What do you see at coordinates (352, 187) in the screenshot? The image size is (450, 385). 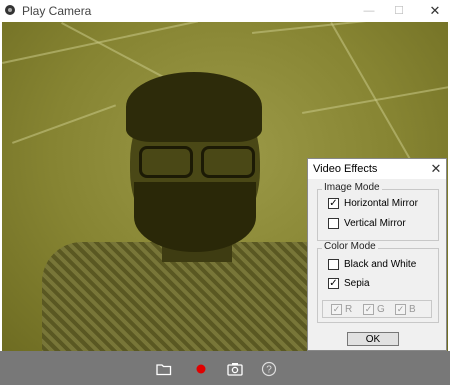 I see `image-mode-label: Image Mode` at bounding box center [352, 187].